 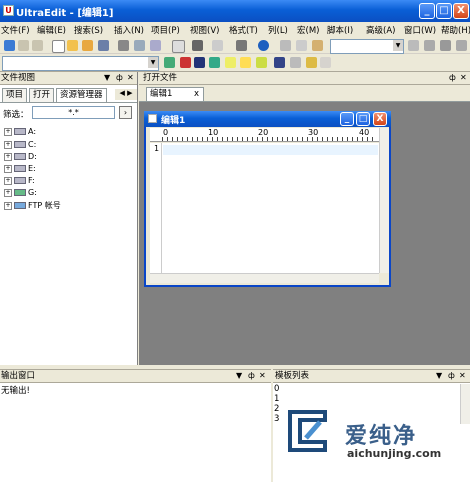 What do you see at coordinates (363, 119) in the screenshot?
I see `editor-maximize-button: □` at bounding box center [363, 119].